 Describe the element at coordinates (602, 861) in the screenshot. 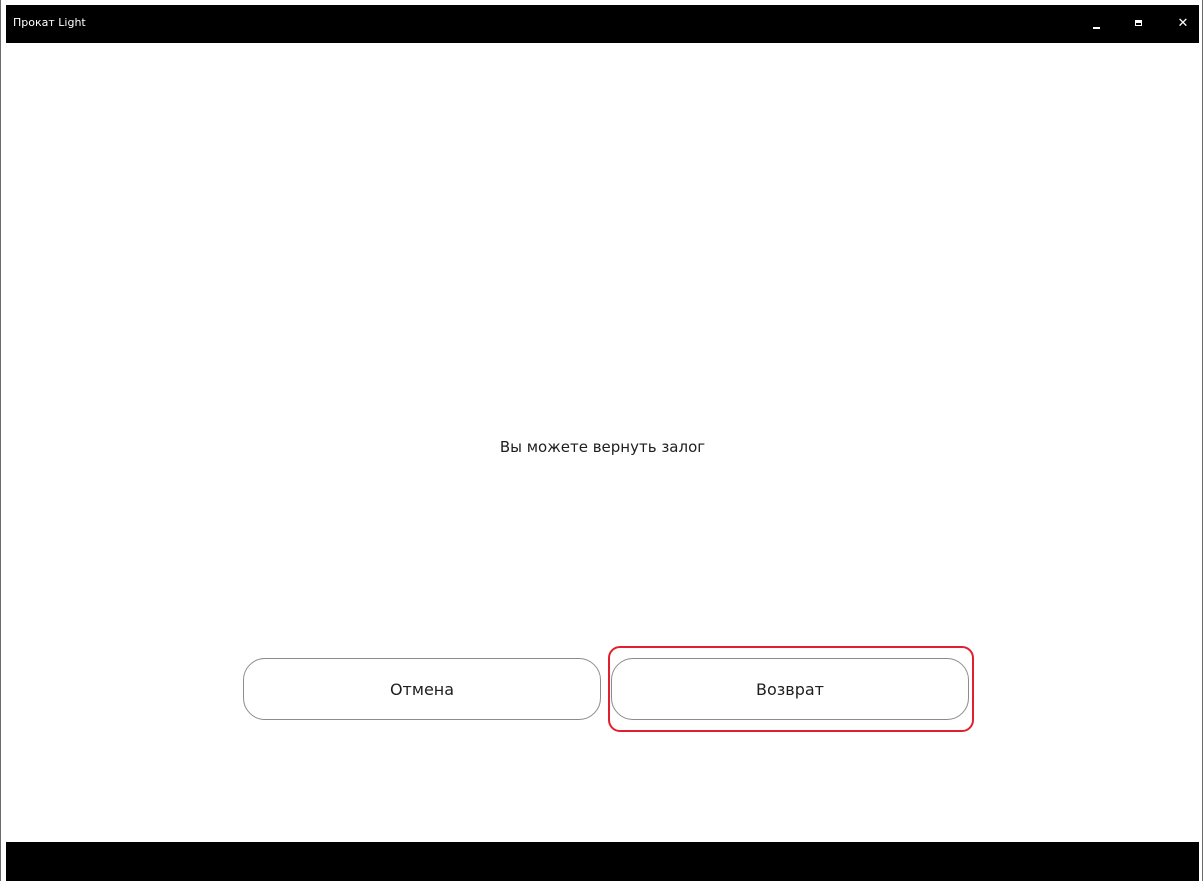

I see `bottom-bar` at that location.